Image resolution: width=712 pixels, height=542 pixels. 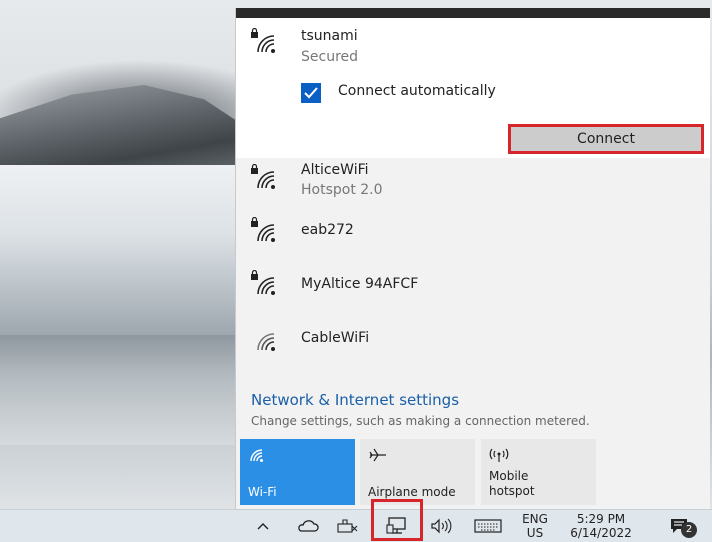 What do you see at coordinates (488, 526) in the screenshot?
I see `touch-keyboard-icon` at bounding box center [488, 526].